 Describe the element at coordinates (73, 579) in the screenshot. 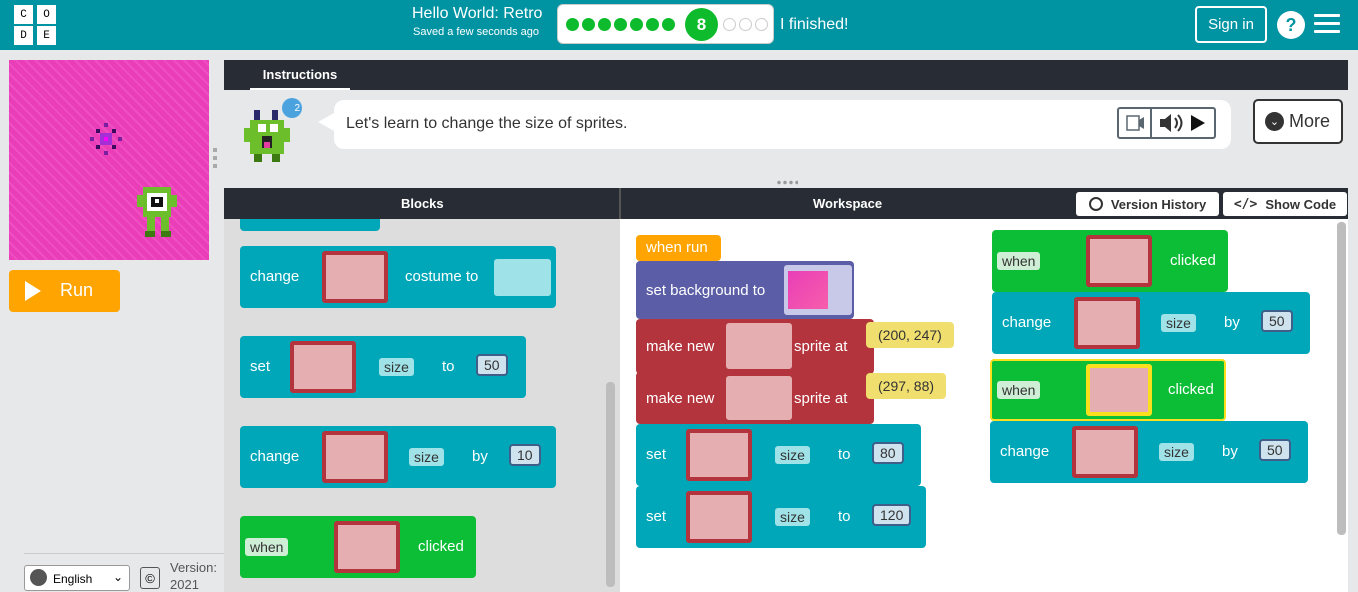

I see `language-label: English` at that location.